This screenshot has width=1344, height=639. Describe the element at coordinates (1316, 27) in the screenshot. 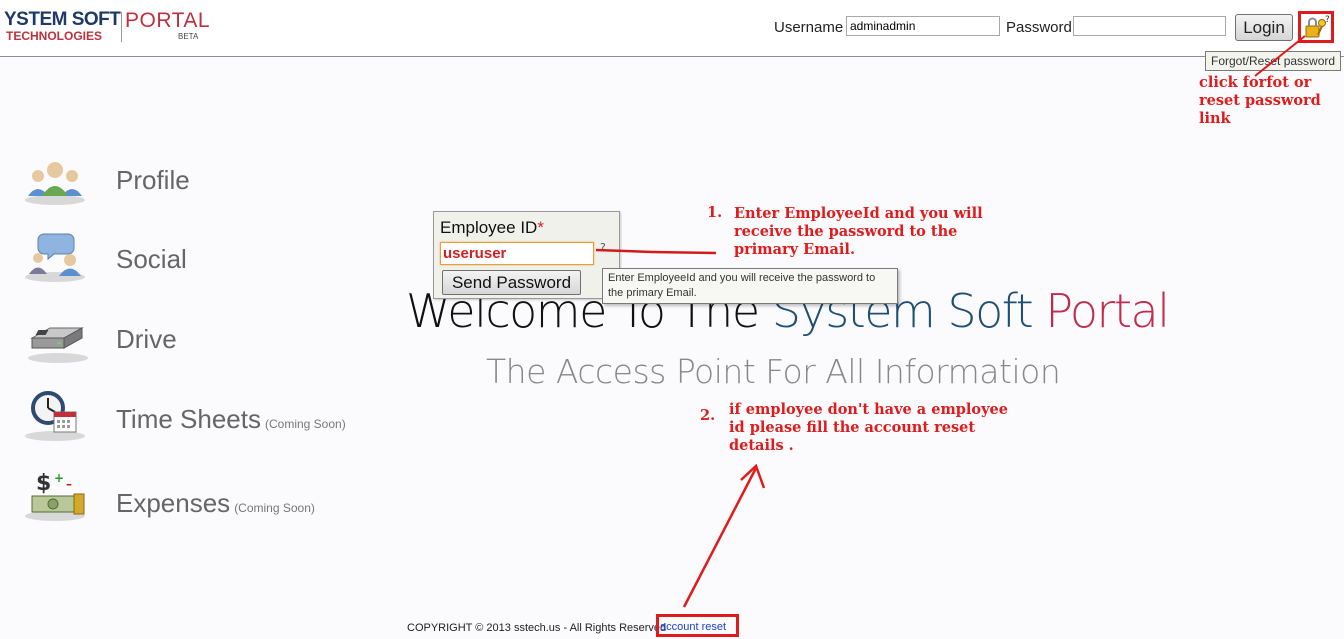

I see `forgot-highlight-box` at that location.